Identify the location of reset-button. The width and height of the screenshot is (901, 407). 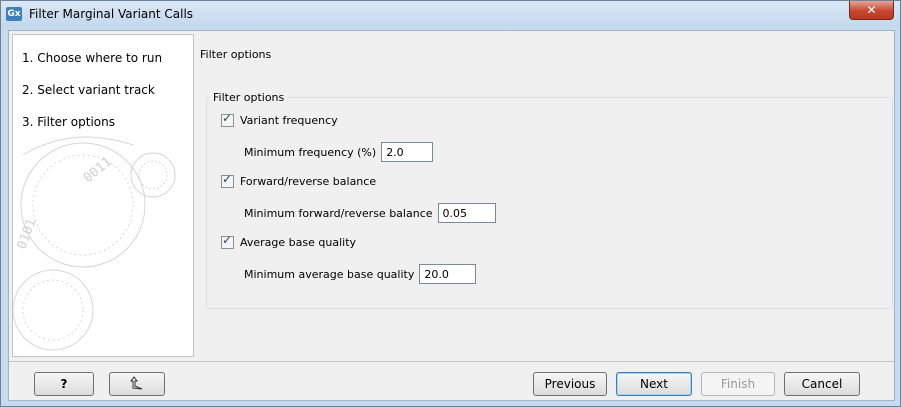
(137, 384).